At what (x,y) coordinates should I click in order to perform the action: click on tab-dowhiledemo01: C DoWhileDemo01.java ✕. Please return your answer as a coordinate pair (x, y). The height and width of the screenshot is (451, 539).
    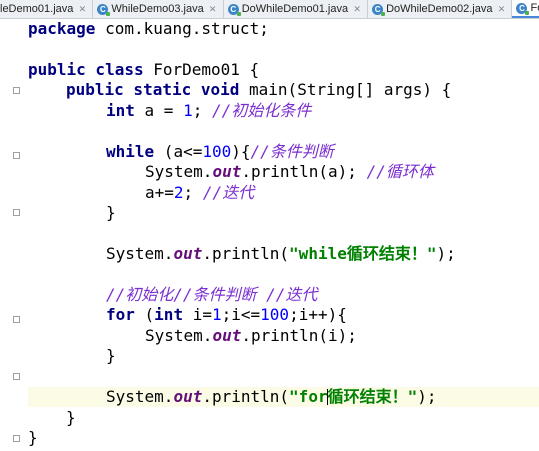
    Looking at the image, I should click on (296, 9).